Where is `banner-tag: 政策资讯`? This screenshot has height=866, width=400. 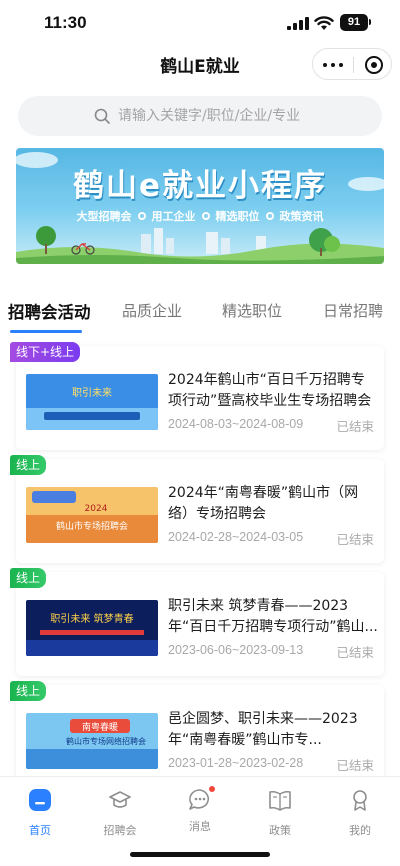 banner-tag: 政策资讯 is located at coordinates (301, 216).